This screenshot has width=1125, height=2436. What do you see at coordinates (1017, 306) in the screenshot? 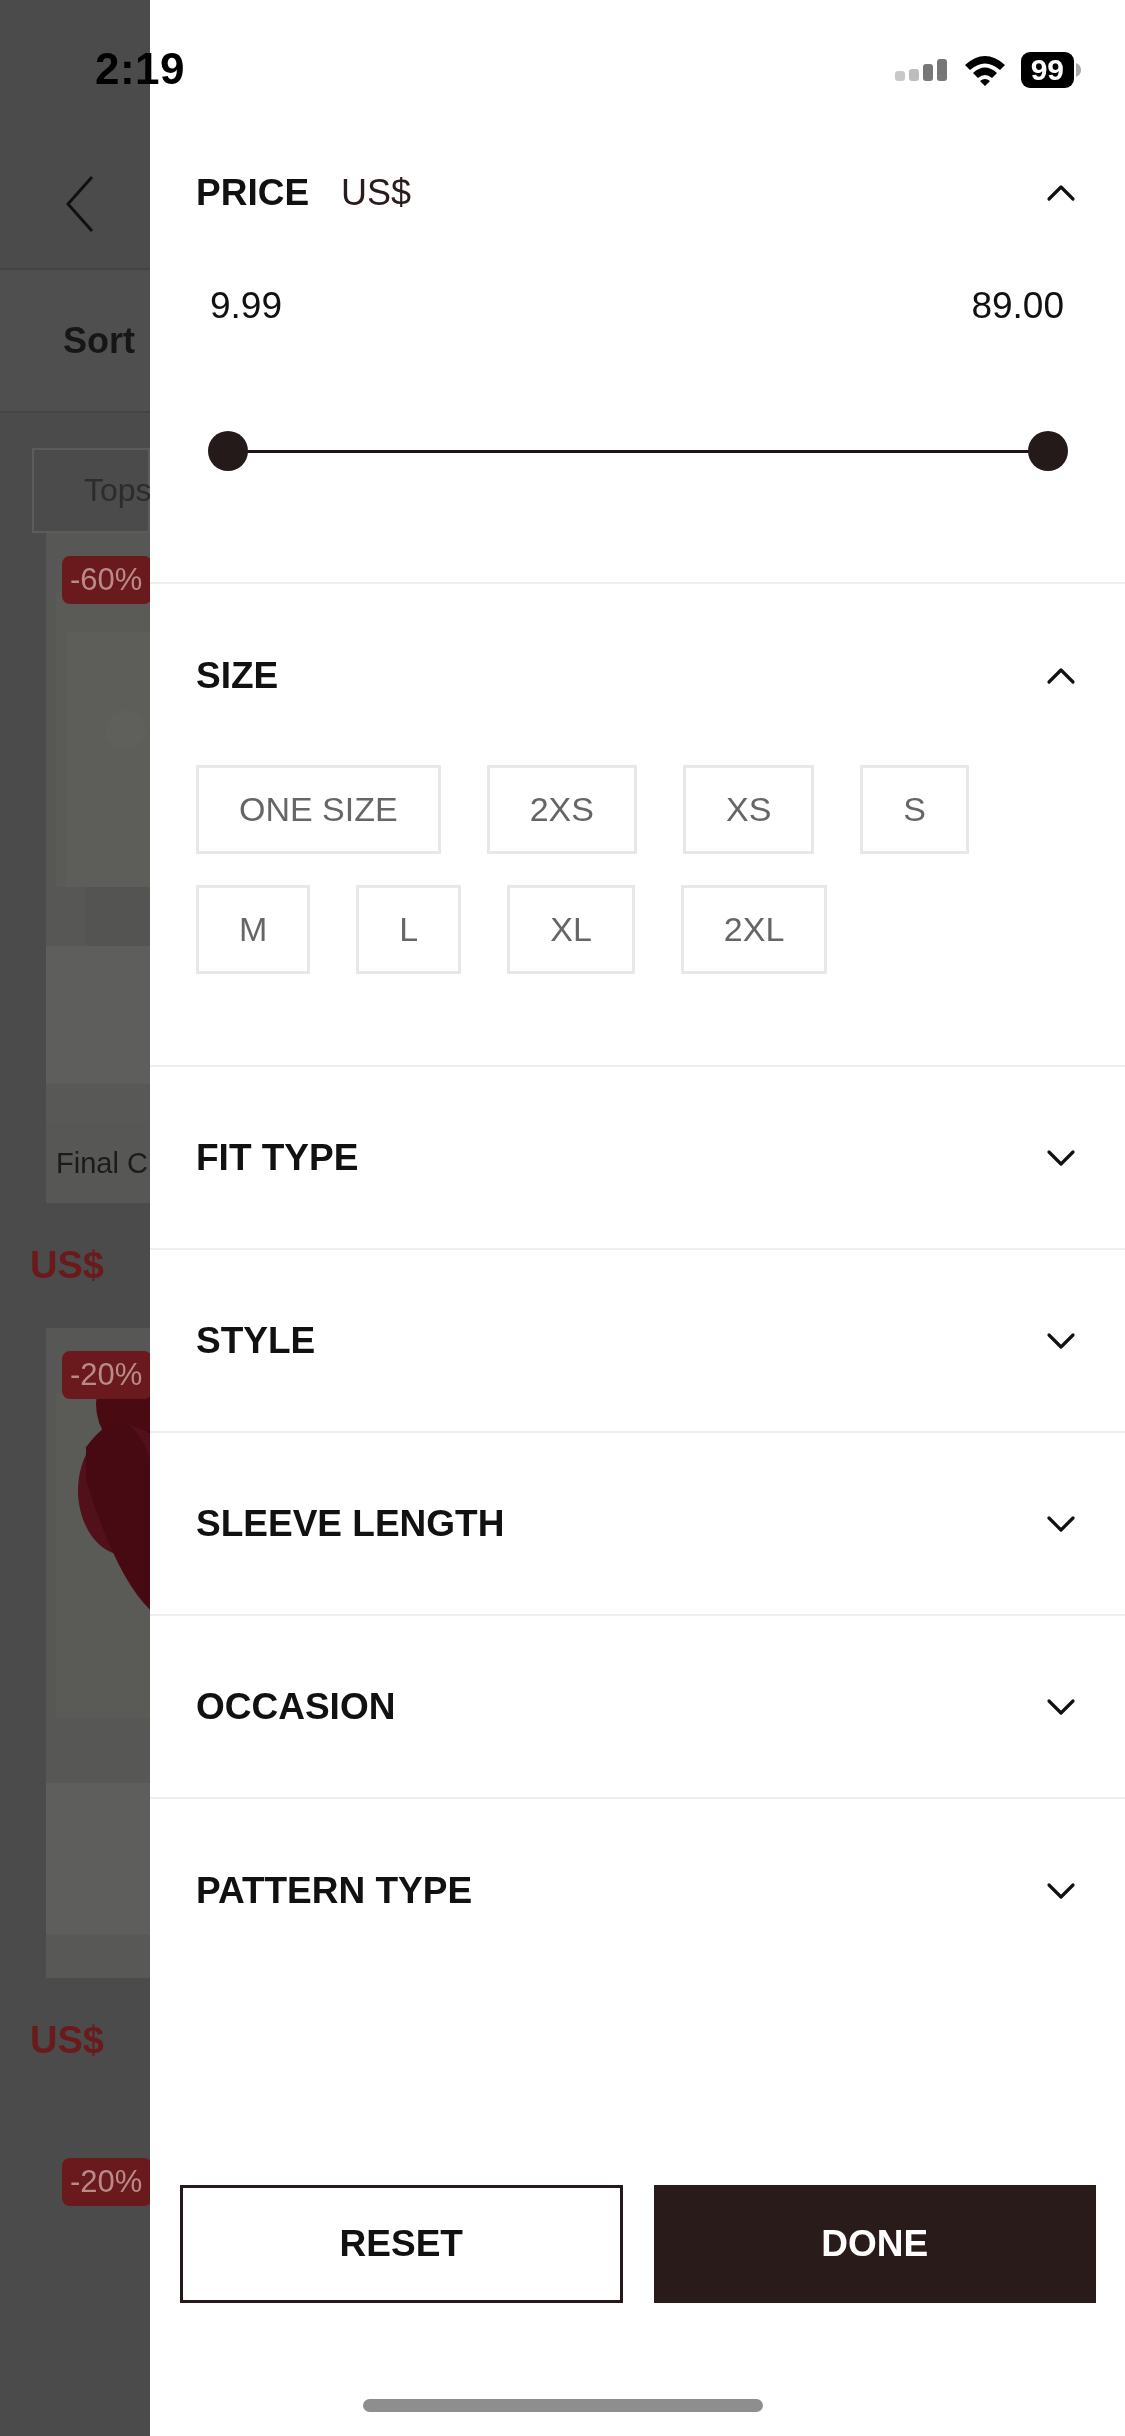
I see `max-price: 89.00` at bounding box center [1017, 306].